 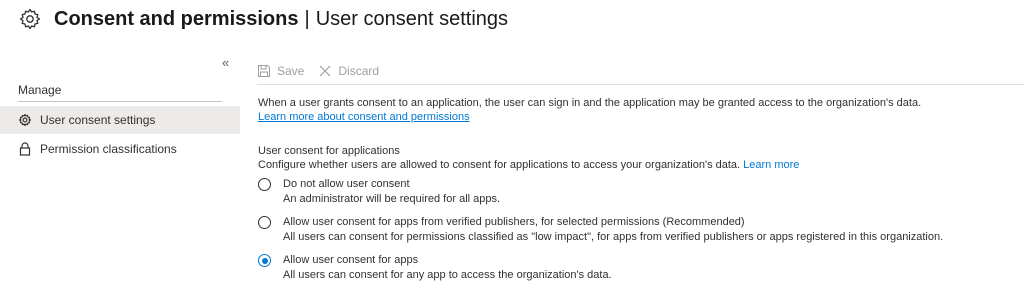 I want to click on sidebar-section-label: Manage, so click(x=40, y=90).